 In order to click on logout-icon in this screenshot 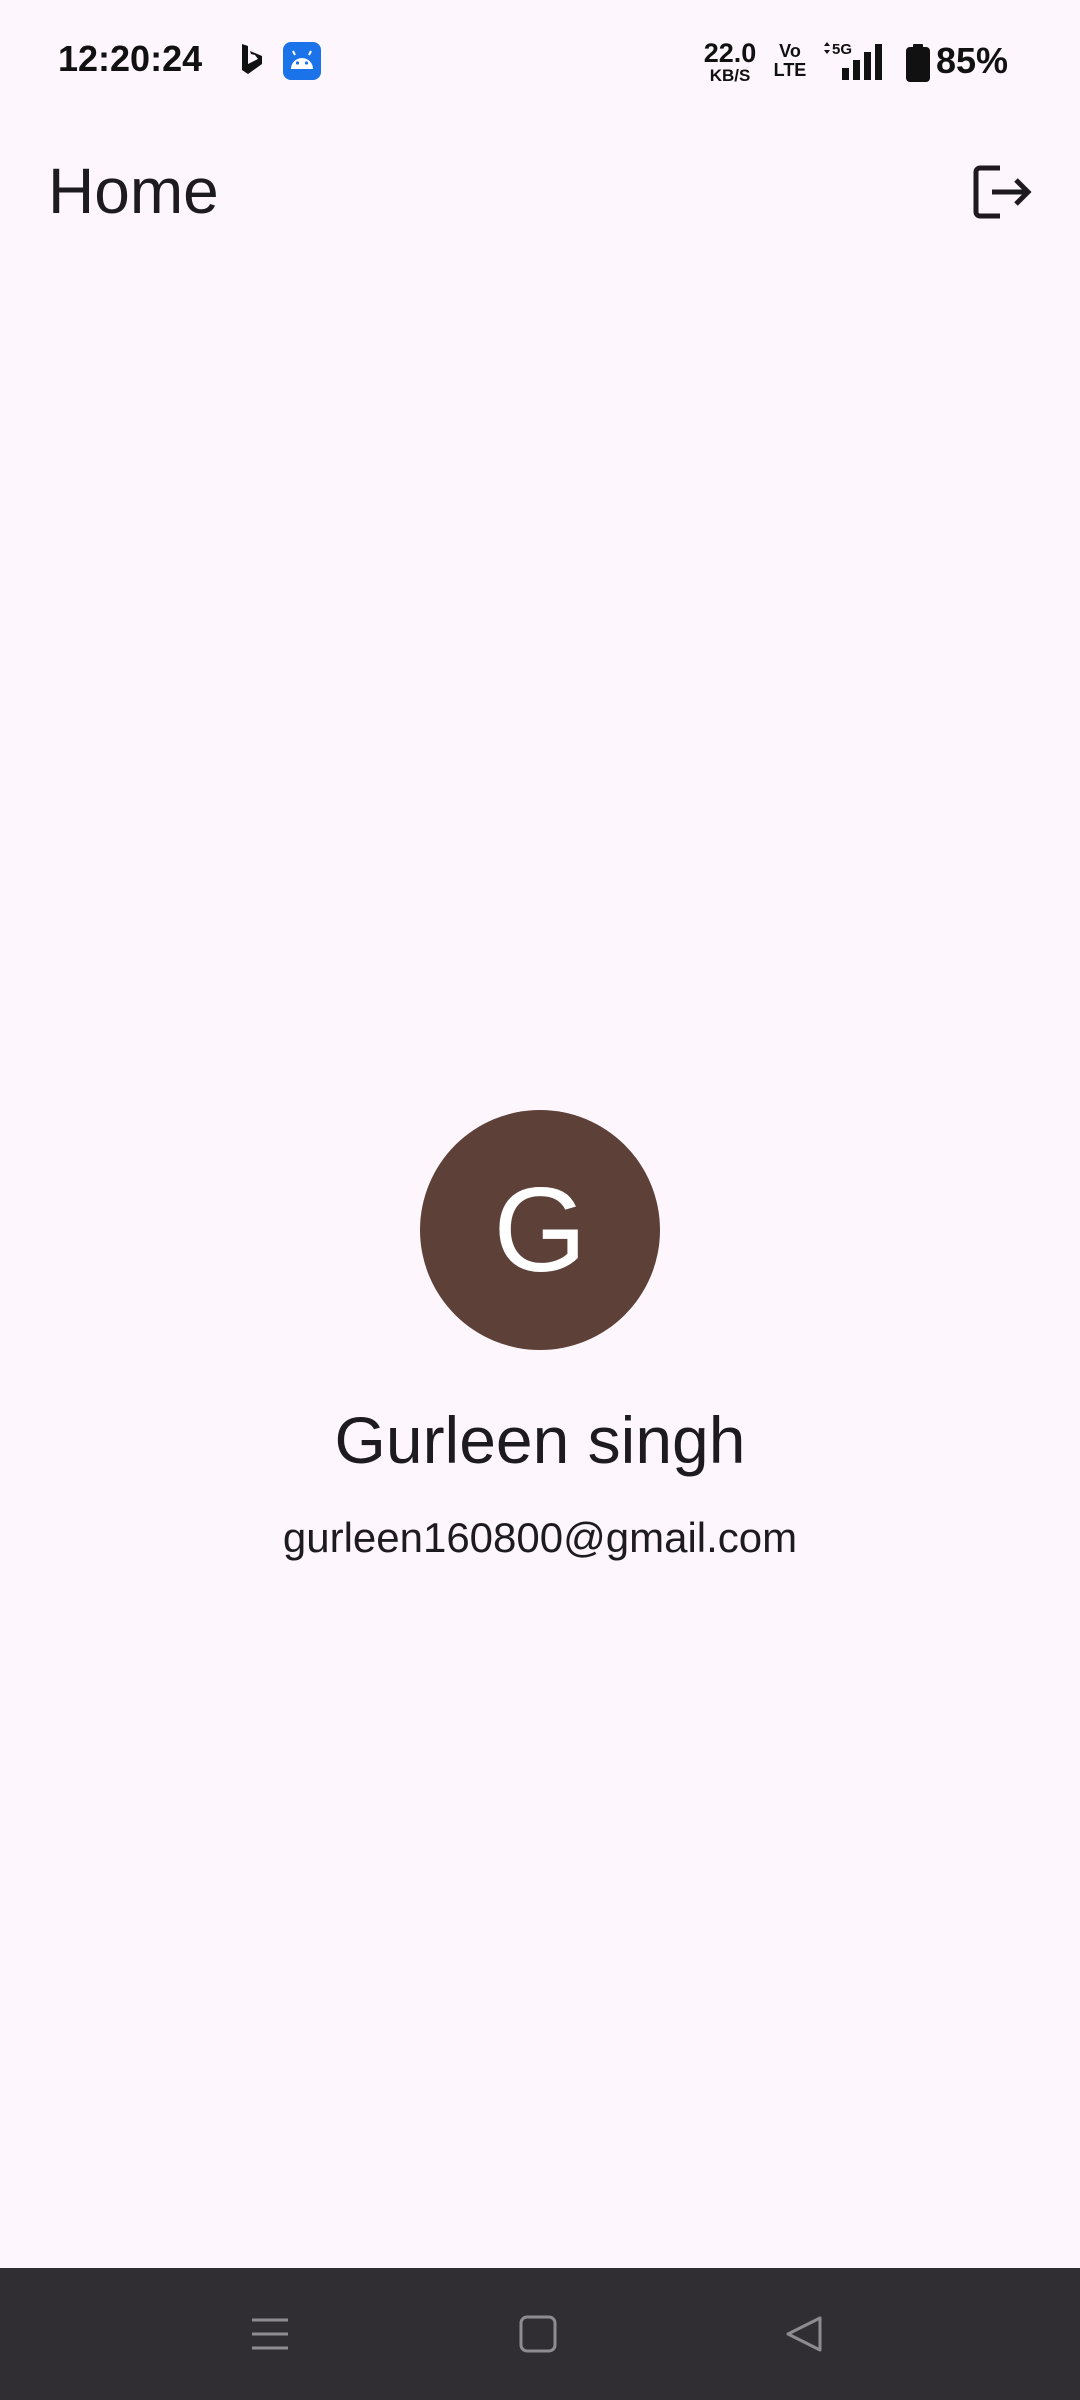, I will do `click(1002, 192)`.